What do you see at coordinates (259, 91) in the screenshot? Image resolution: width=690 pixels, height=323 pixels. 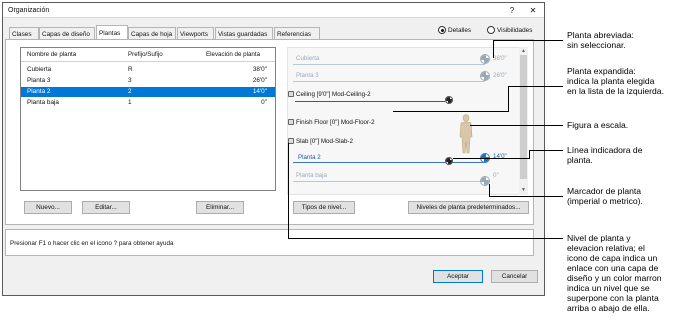 I see `story-elevation: 14'0"` at bounding box center [259, 91].